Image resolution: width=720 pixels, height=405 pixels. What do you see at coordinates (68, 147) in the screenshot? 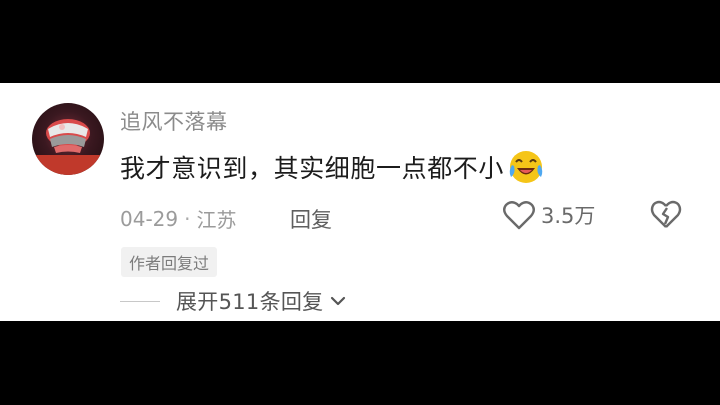
I see `avatar-image` at bounding box center [68, 147].